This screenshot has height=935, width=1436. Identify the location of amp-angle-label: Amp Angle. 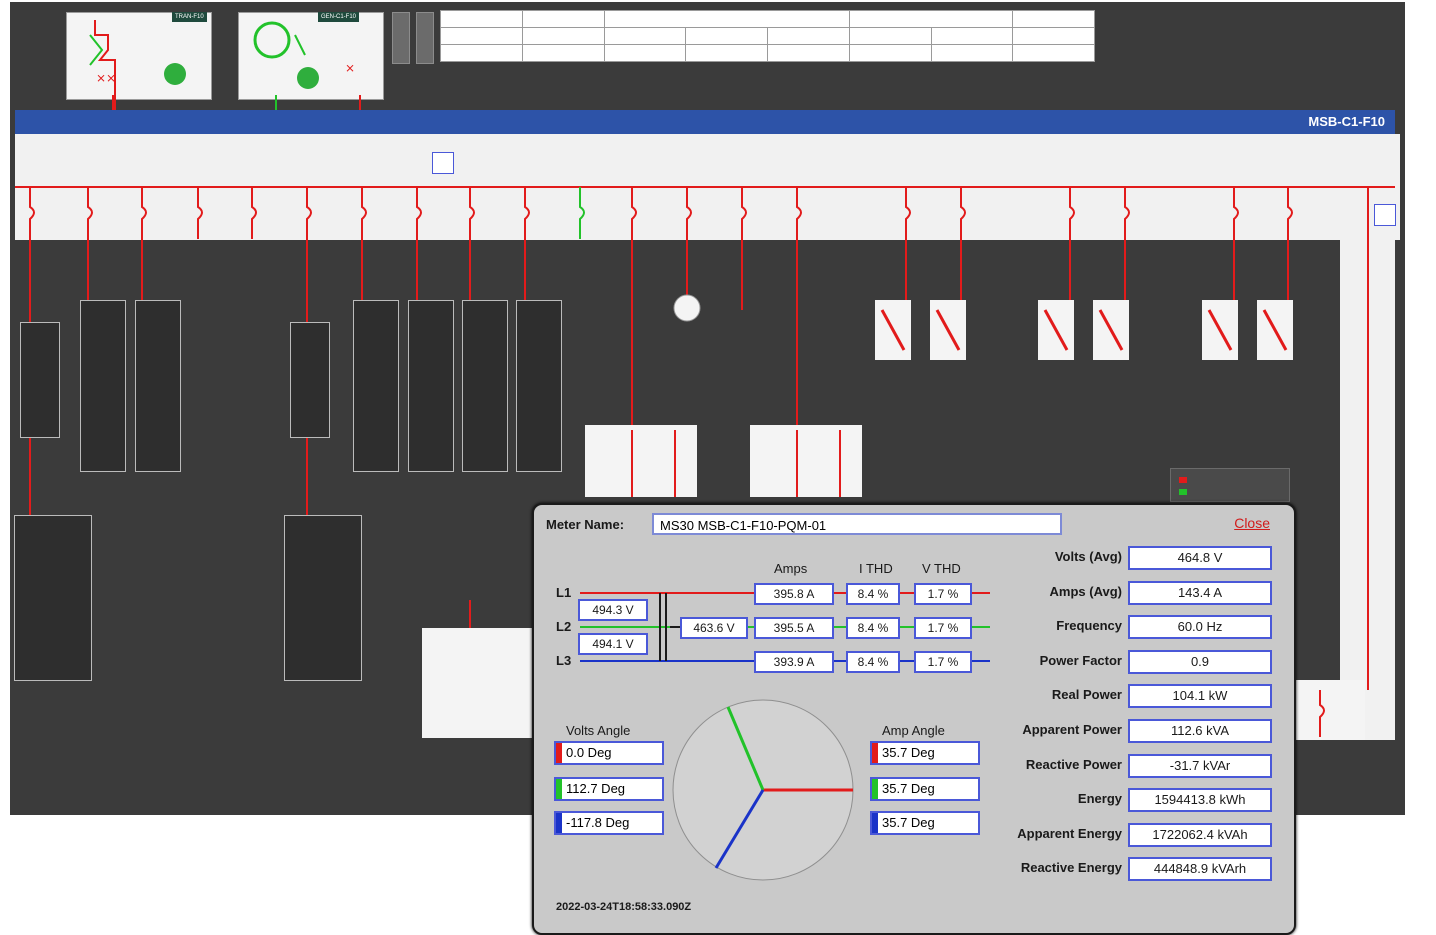
(913, 730).